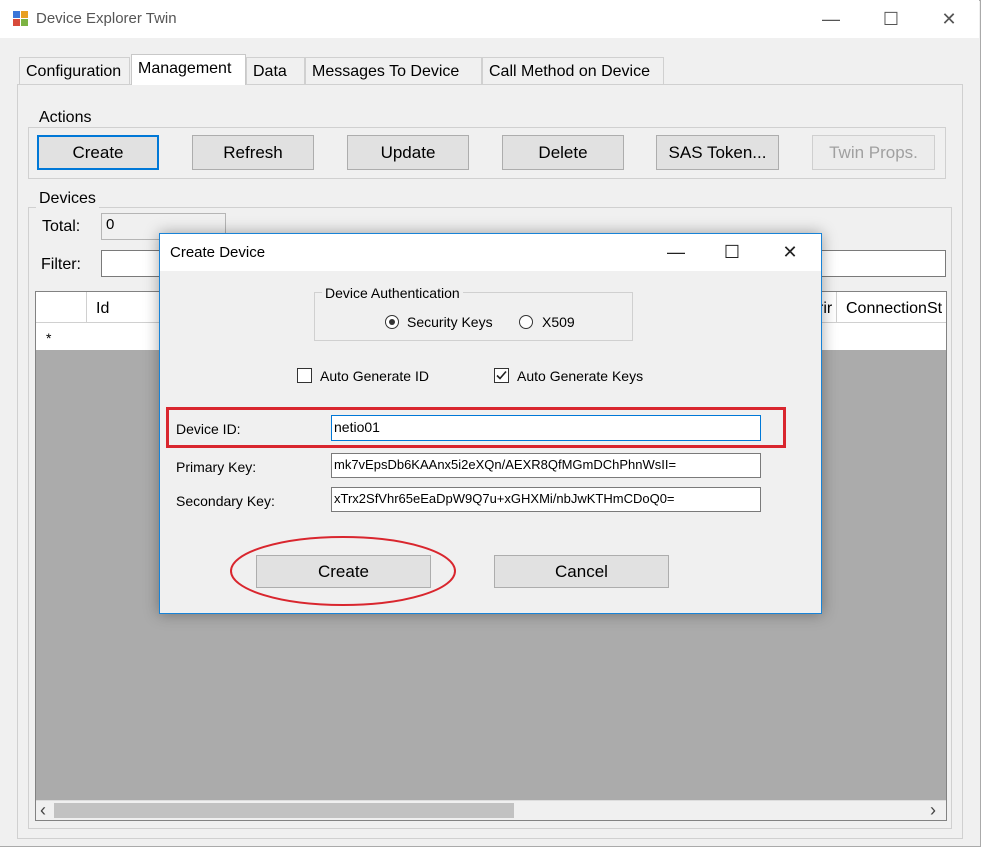  I want to click on x509-label: X509, so click(558, 322).